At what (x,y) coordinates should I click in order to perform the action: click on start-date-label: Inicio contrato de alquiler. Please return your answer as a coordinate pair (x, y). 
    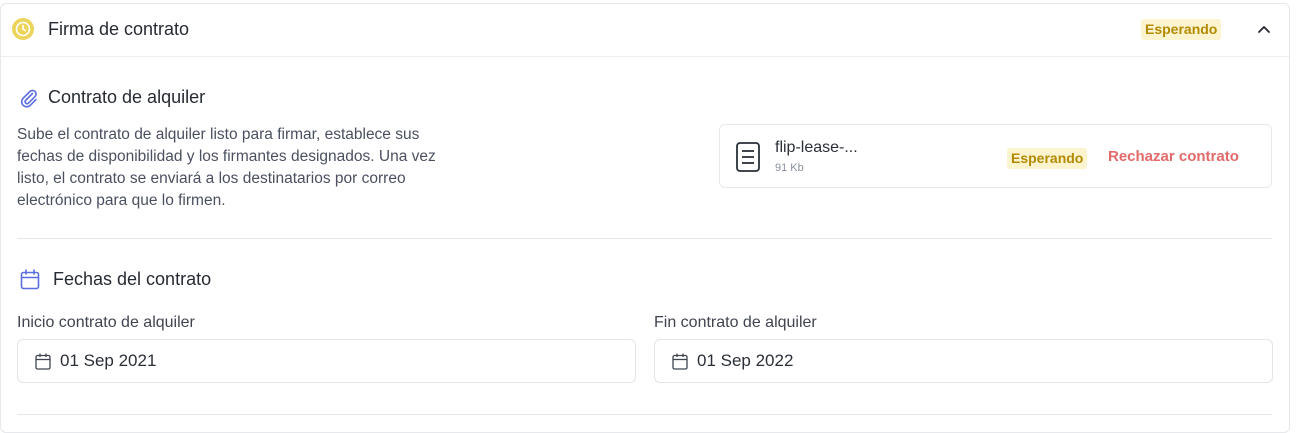
    Looking at the image, I should click on (106, 322).